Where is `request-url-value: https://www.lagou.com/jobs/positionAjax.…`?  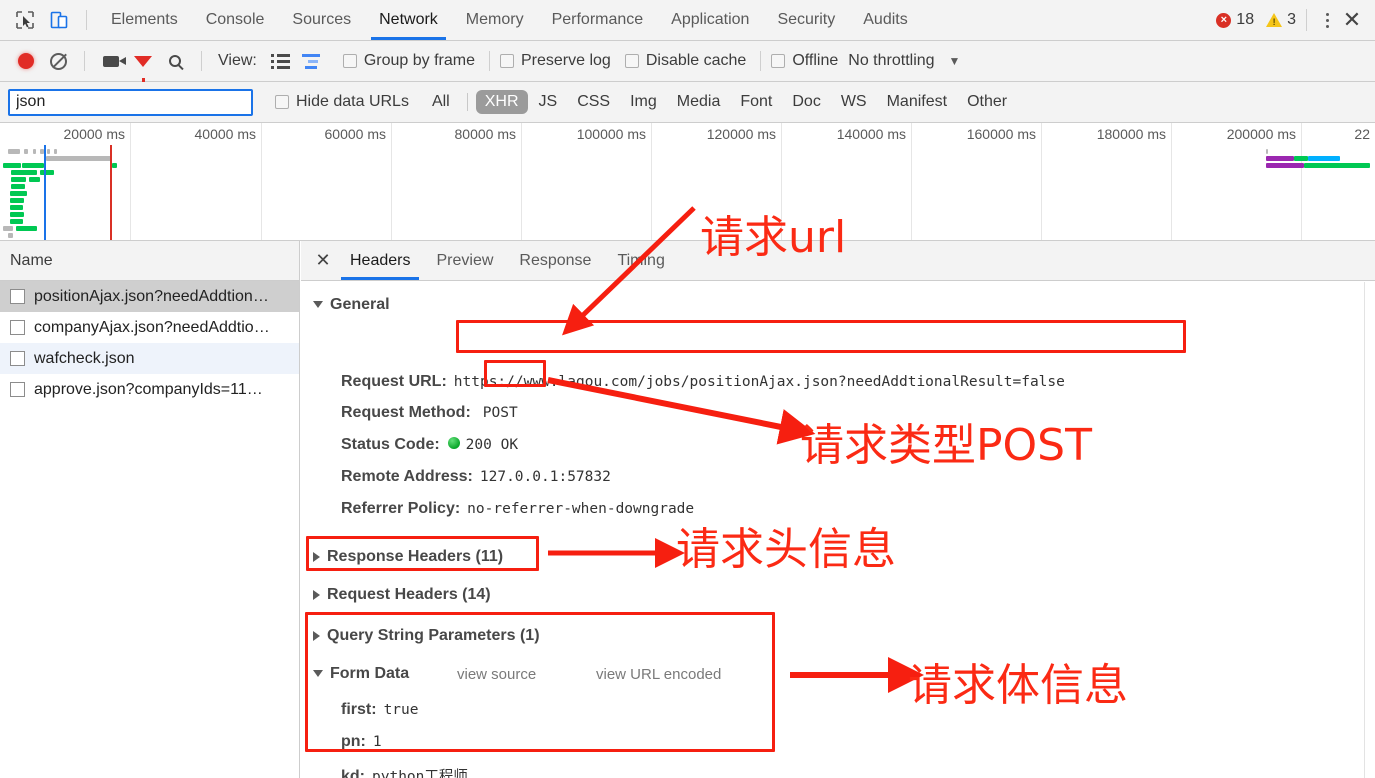 request-url-value: https://www.lagou.com/jobs/positionAjax.… is located at coordinates (759, 382).